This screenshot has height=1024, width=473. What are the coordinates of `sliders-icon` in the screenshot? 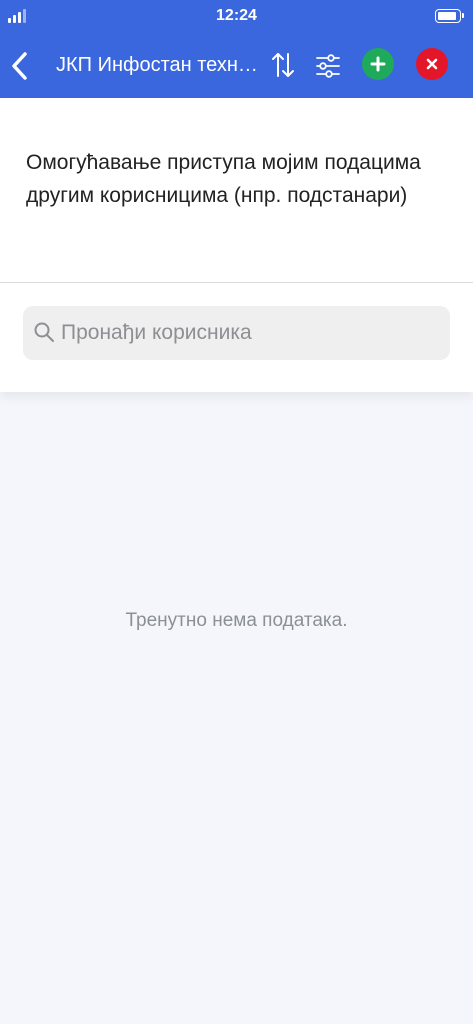 It's located at (328, 66).